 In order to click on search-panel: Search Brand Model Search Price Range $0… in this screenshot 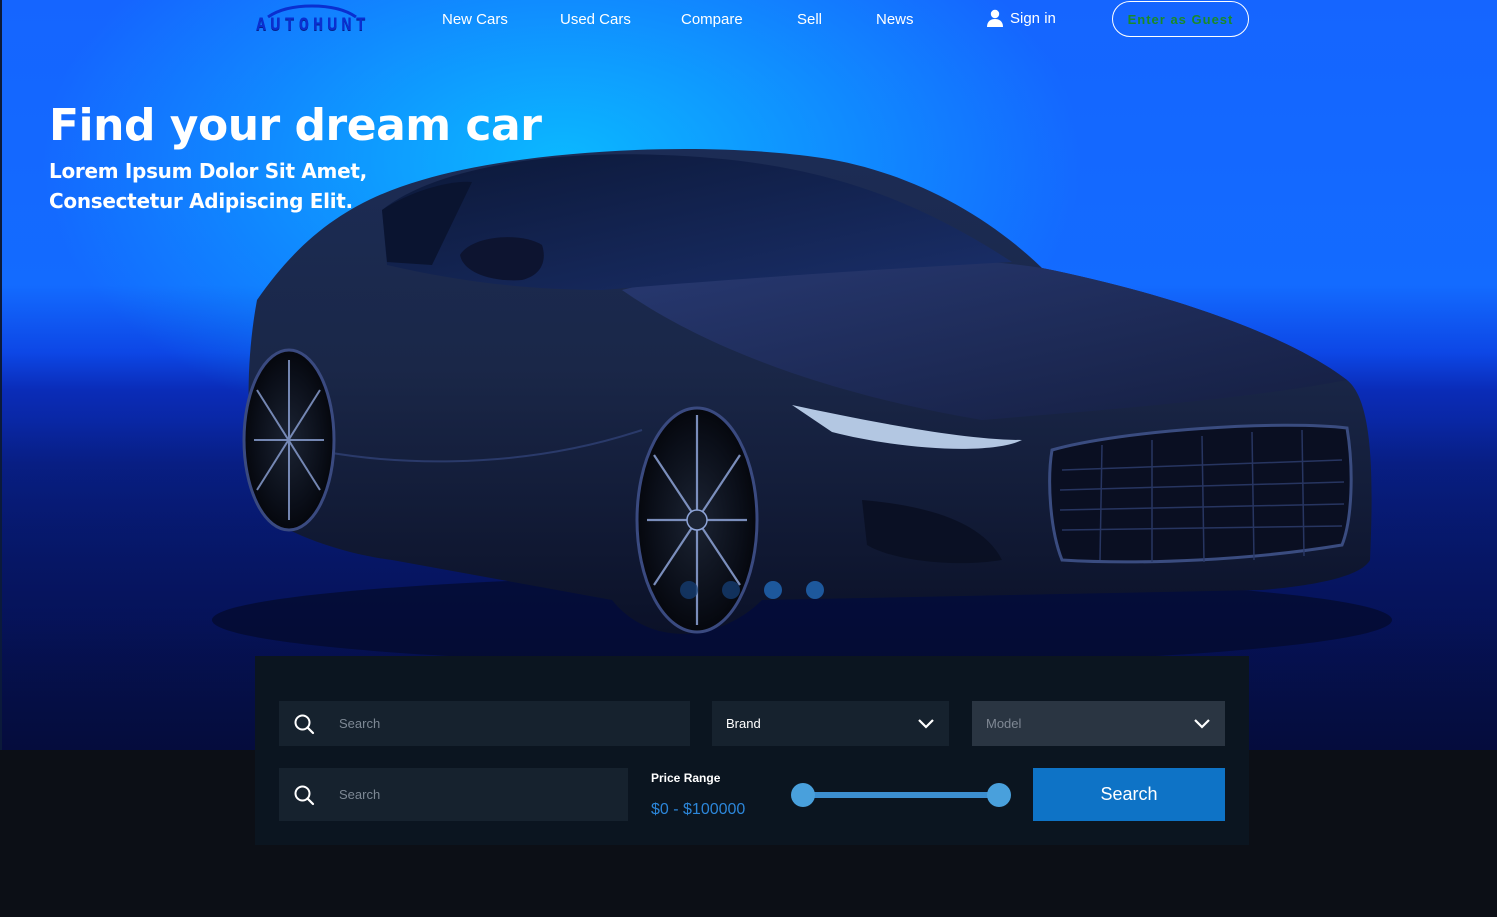, I will do `click(752, 750)`.